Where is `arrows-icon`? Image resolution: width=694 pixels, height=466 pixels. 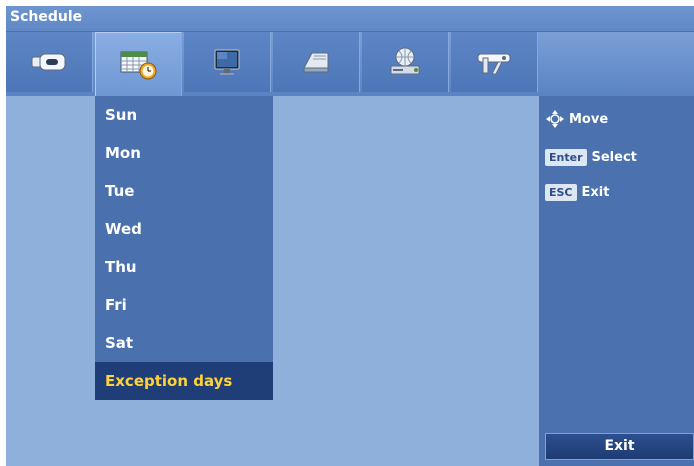
arrows-icon is located at coordinates (555, 119).